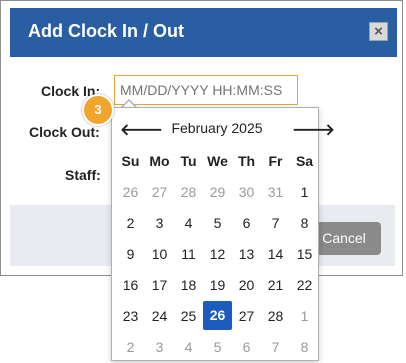 Image resolution: width=406 pixels, height=363 pixels. Describe the element at coordinates (131, 316) in the screenshot. I see `calendar-day: 23` at that location.